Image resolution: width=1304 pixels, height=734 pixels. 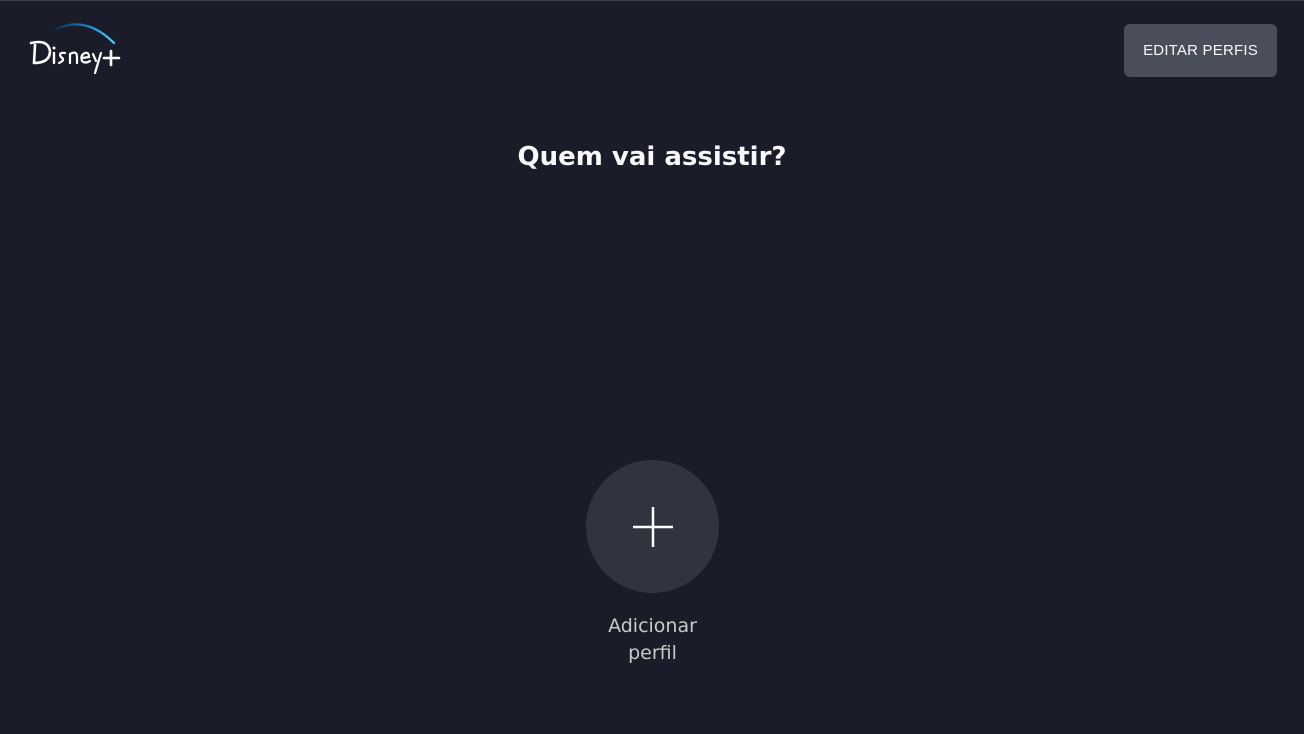 What do you see at coordinates (1200, 50) in the screenshot?
I see `edit-profiles-button: EDITAR PERFIS` at bounding box center [1200, 50].